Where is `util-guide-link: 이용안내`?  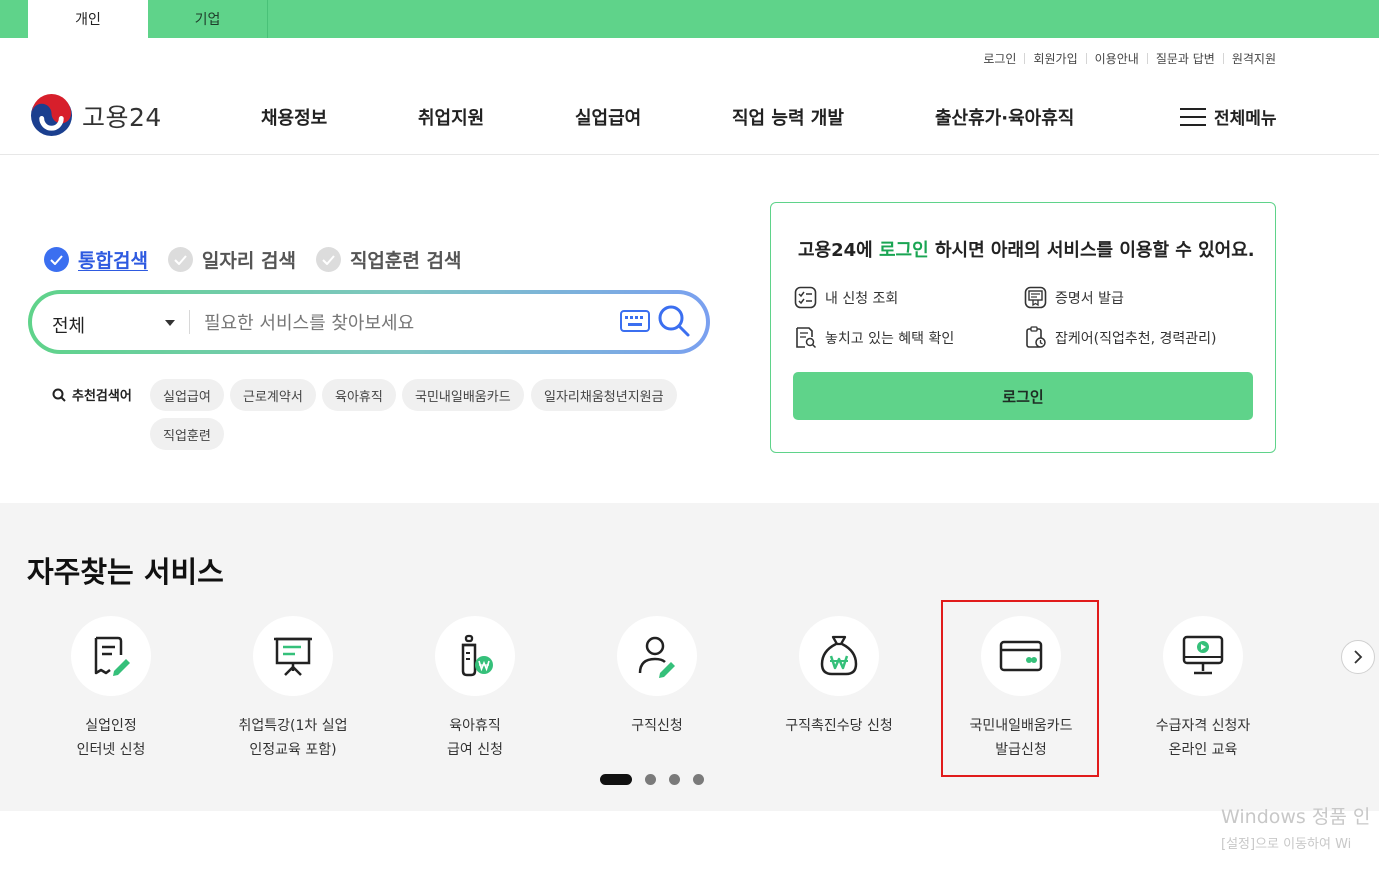 util-guide-link: 이용안내 is located at coordinates (1117, 58).